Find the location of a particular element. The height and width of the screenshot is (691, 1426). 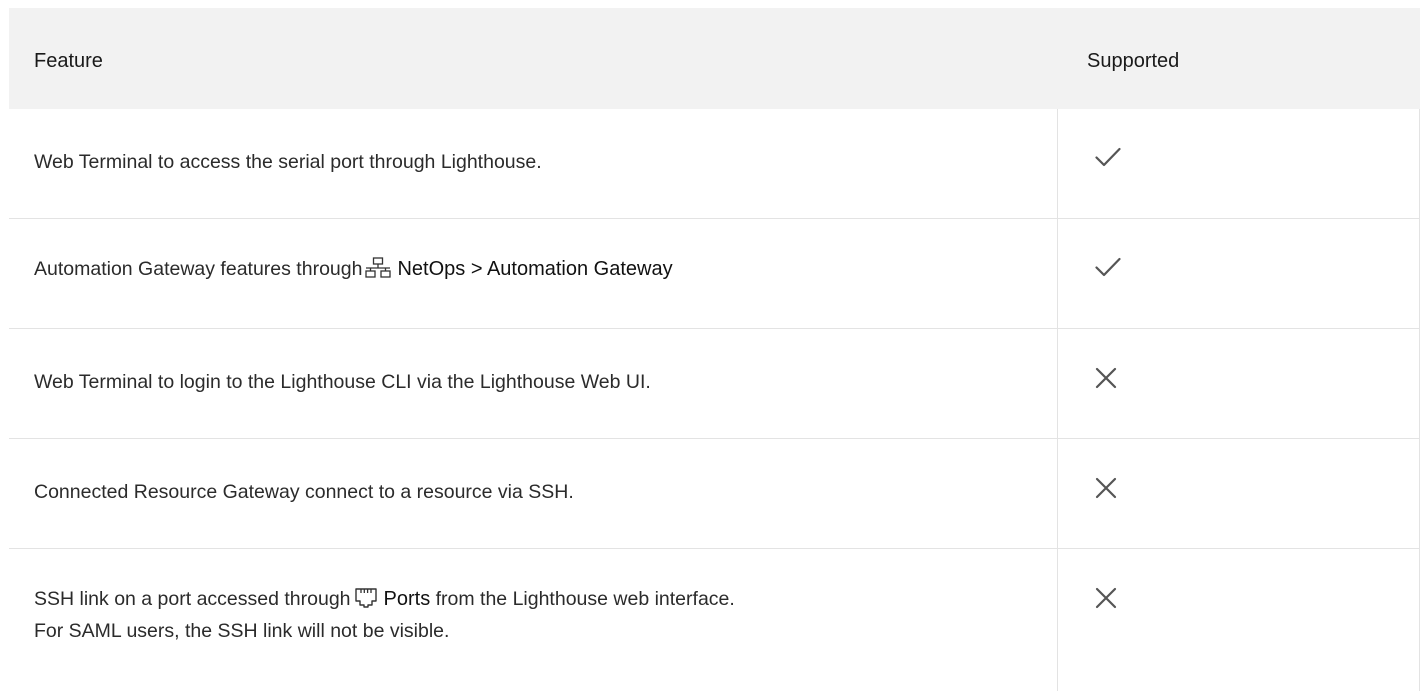

network-topology-icon is located at coordinates (378, 267).